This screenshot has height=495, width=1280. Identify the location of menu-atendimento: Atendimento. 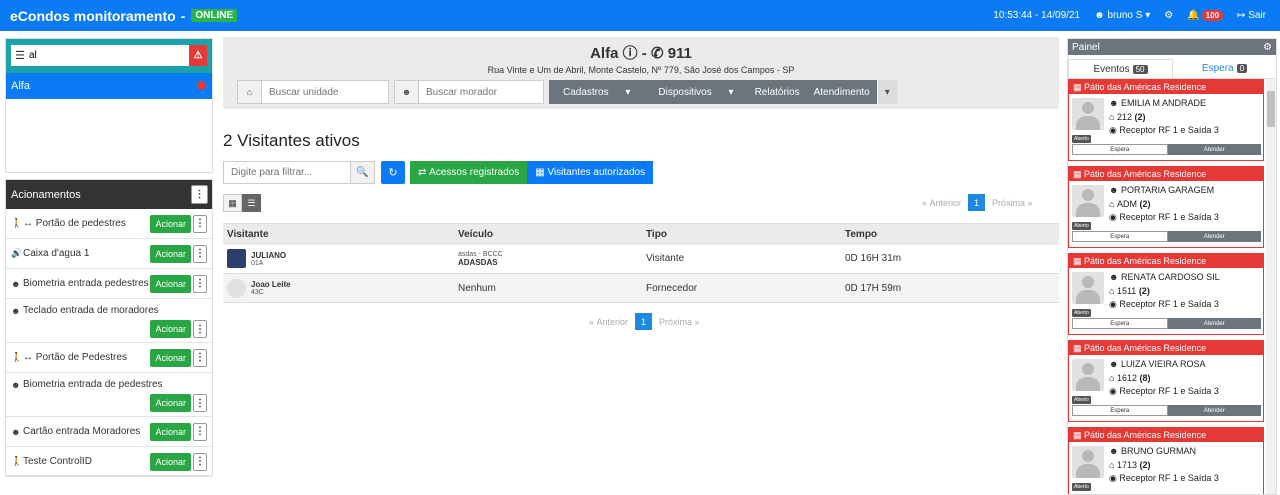
(842, 92).